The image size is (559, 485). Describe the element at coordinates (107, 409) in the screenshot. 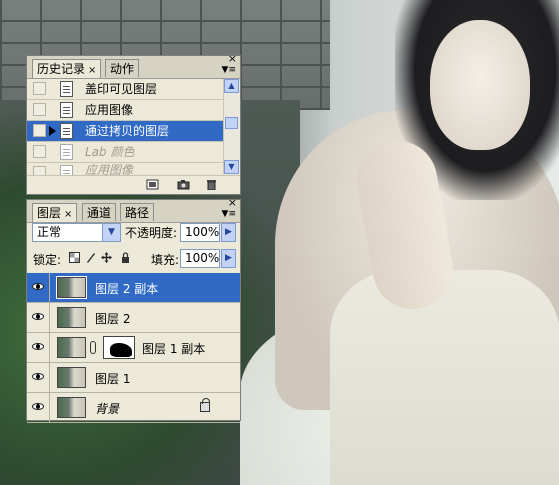

I see `layer-name: 背景` at that location.